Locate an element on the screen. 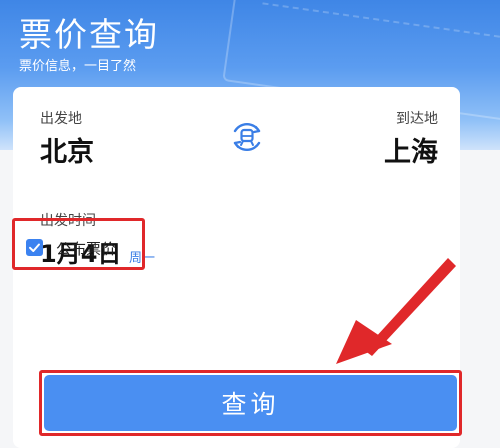  page-subtitle: 票价信息，一目了然 is located at coordinates (78, 66).